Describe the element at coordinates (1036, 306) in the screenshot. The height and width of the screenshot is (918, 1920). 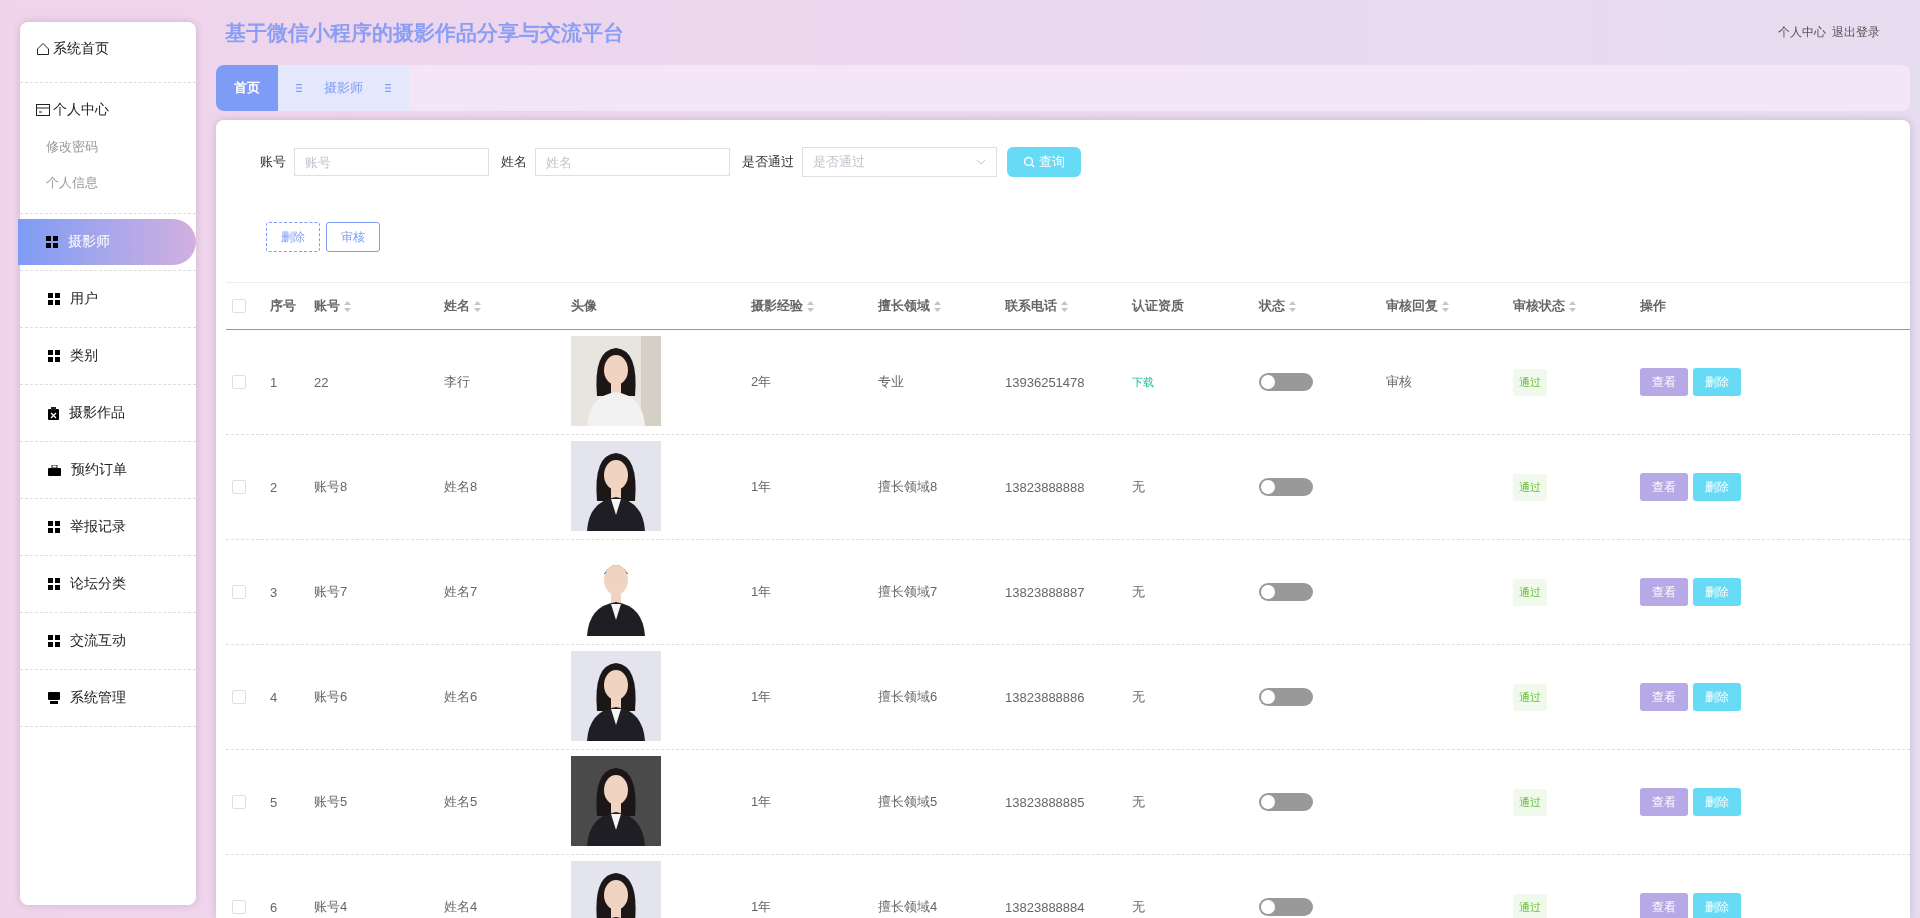
I see `column-header: 联系电话` at that location.